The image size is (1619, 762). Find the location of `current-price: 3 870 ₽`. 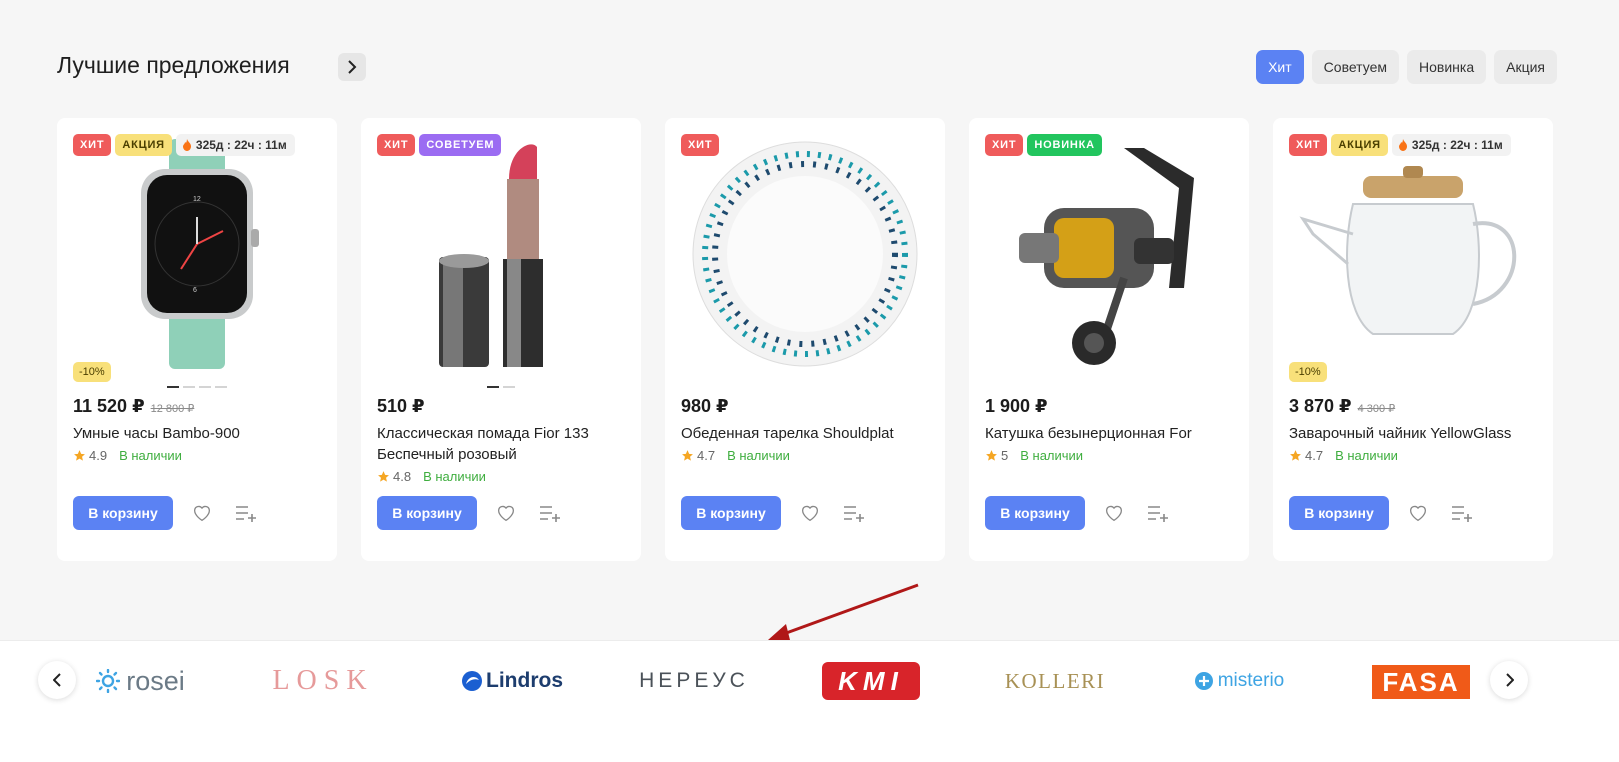

current-price: 3 870 ₽ is located at coordinates (1320, 406).